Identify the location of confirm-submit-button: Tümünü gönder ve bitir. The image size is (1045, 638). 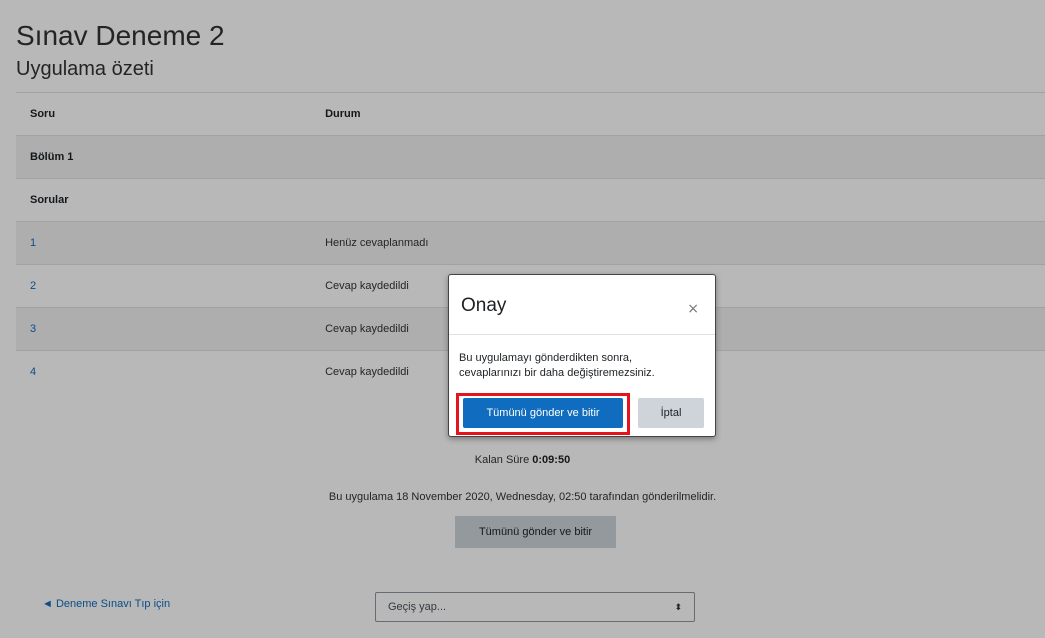
(543, 413).